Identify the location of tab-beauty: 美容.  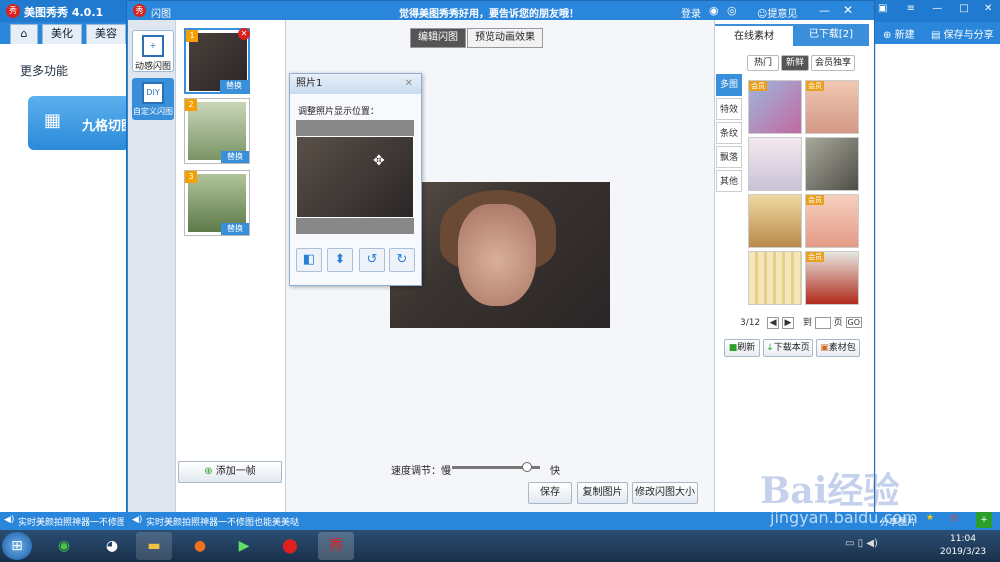
(106, 34).